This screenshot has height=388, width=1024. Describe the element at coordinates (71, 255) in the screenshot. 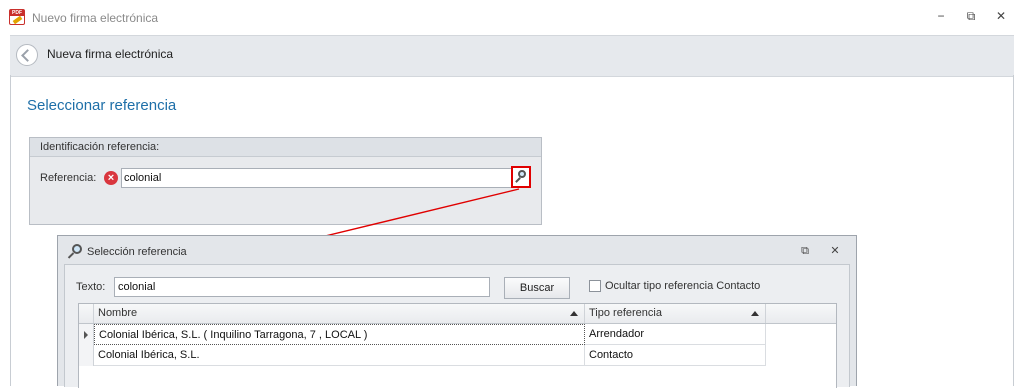

I see `dialog-magnifier-handle` at that location.